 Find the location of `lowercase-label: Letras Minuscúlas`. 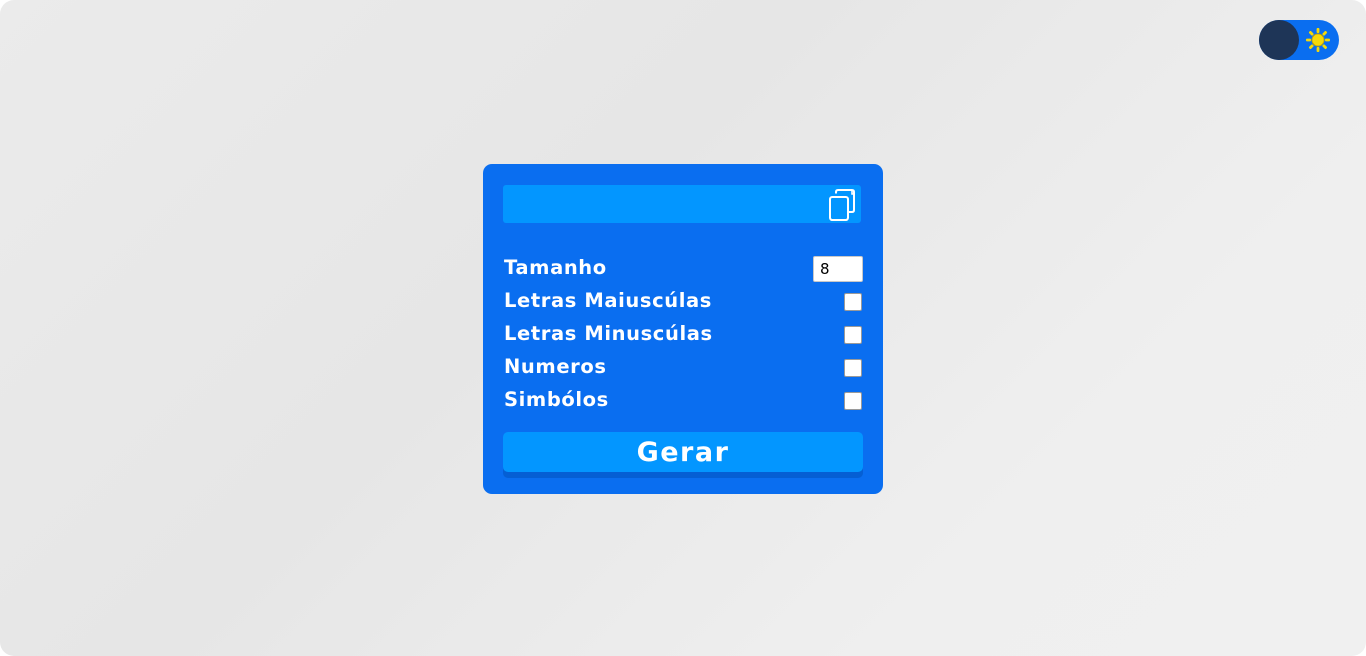

lowercase-label: Letras Minuscúlas is located at coordinates (608, 333).